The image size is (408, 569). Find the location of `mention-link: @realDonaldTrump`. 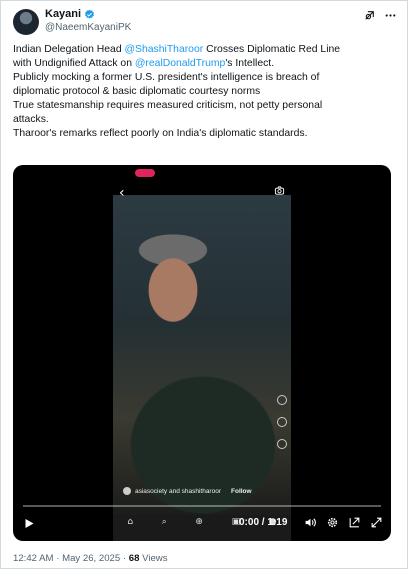

mention-link: @realDonaldTrump is located at coordinates (180, 63).